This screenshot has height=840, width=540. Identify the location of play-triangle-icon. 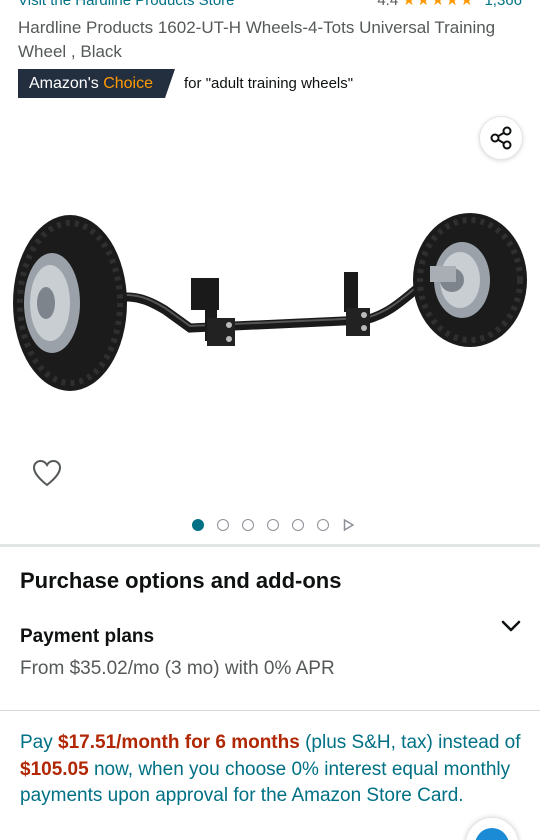
(348, 525).